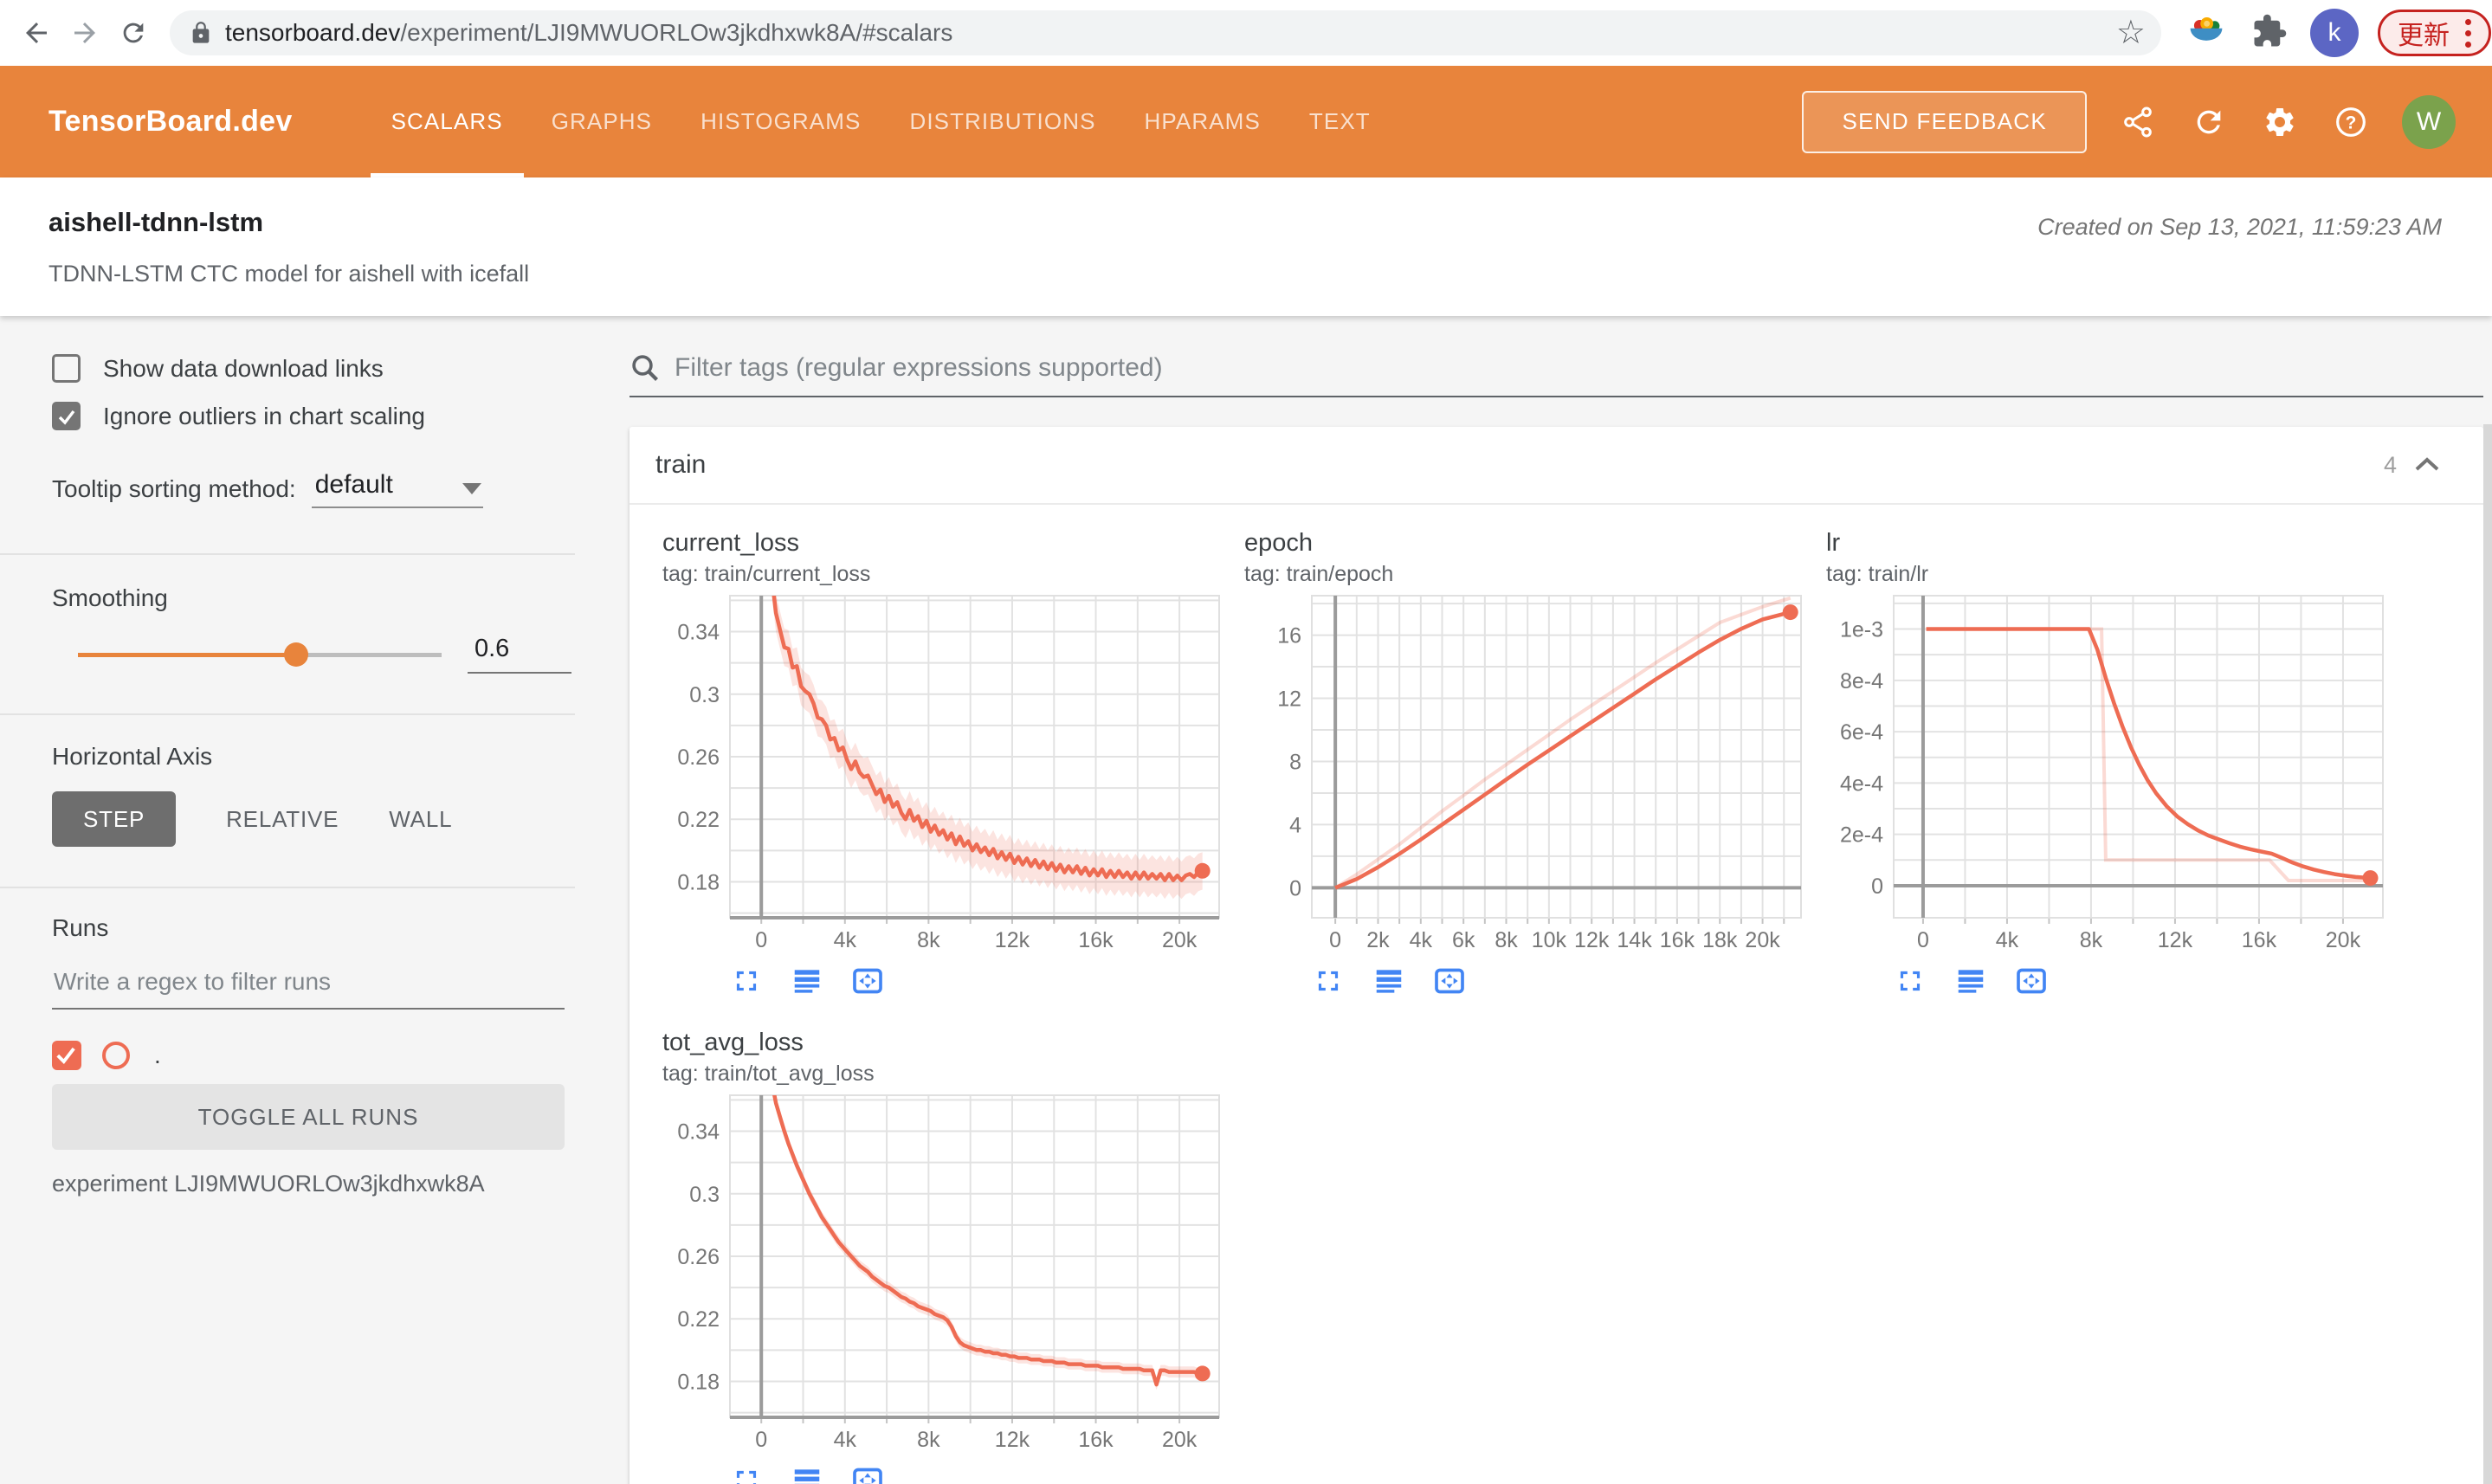  What do you see at coordinates (2175, 940) in the screenshot?
I see `svg-text: 12k` at bounding box center [2175, 940].